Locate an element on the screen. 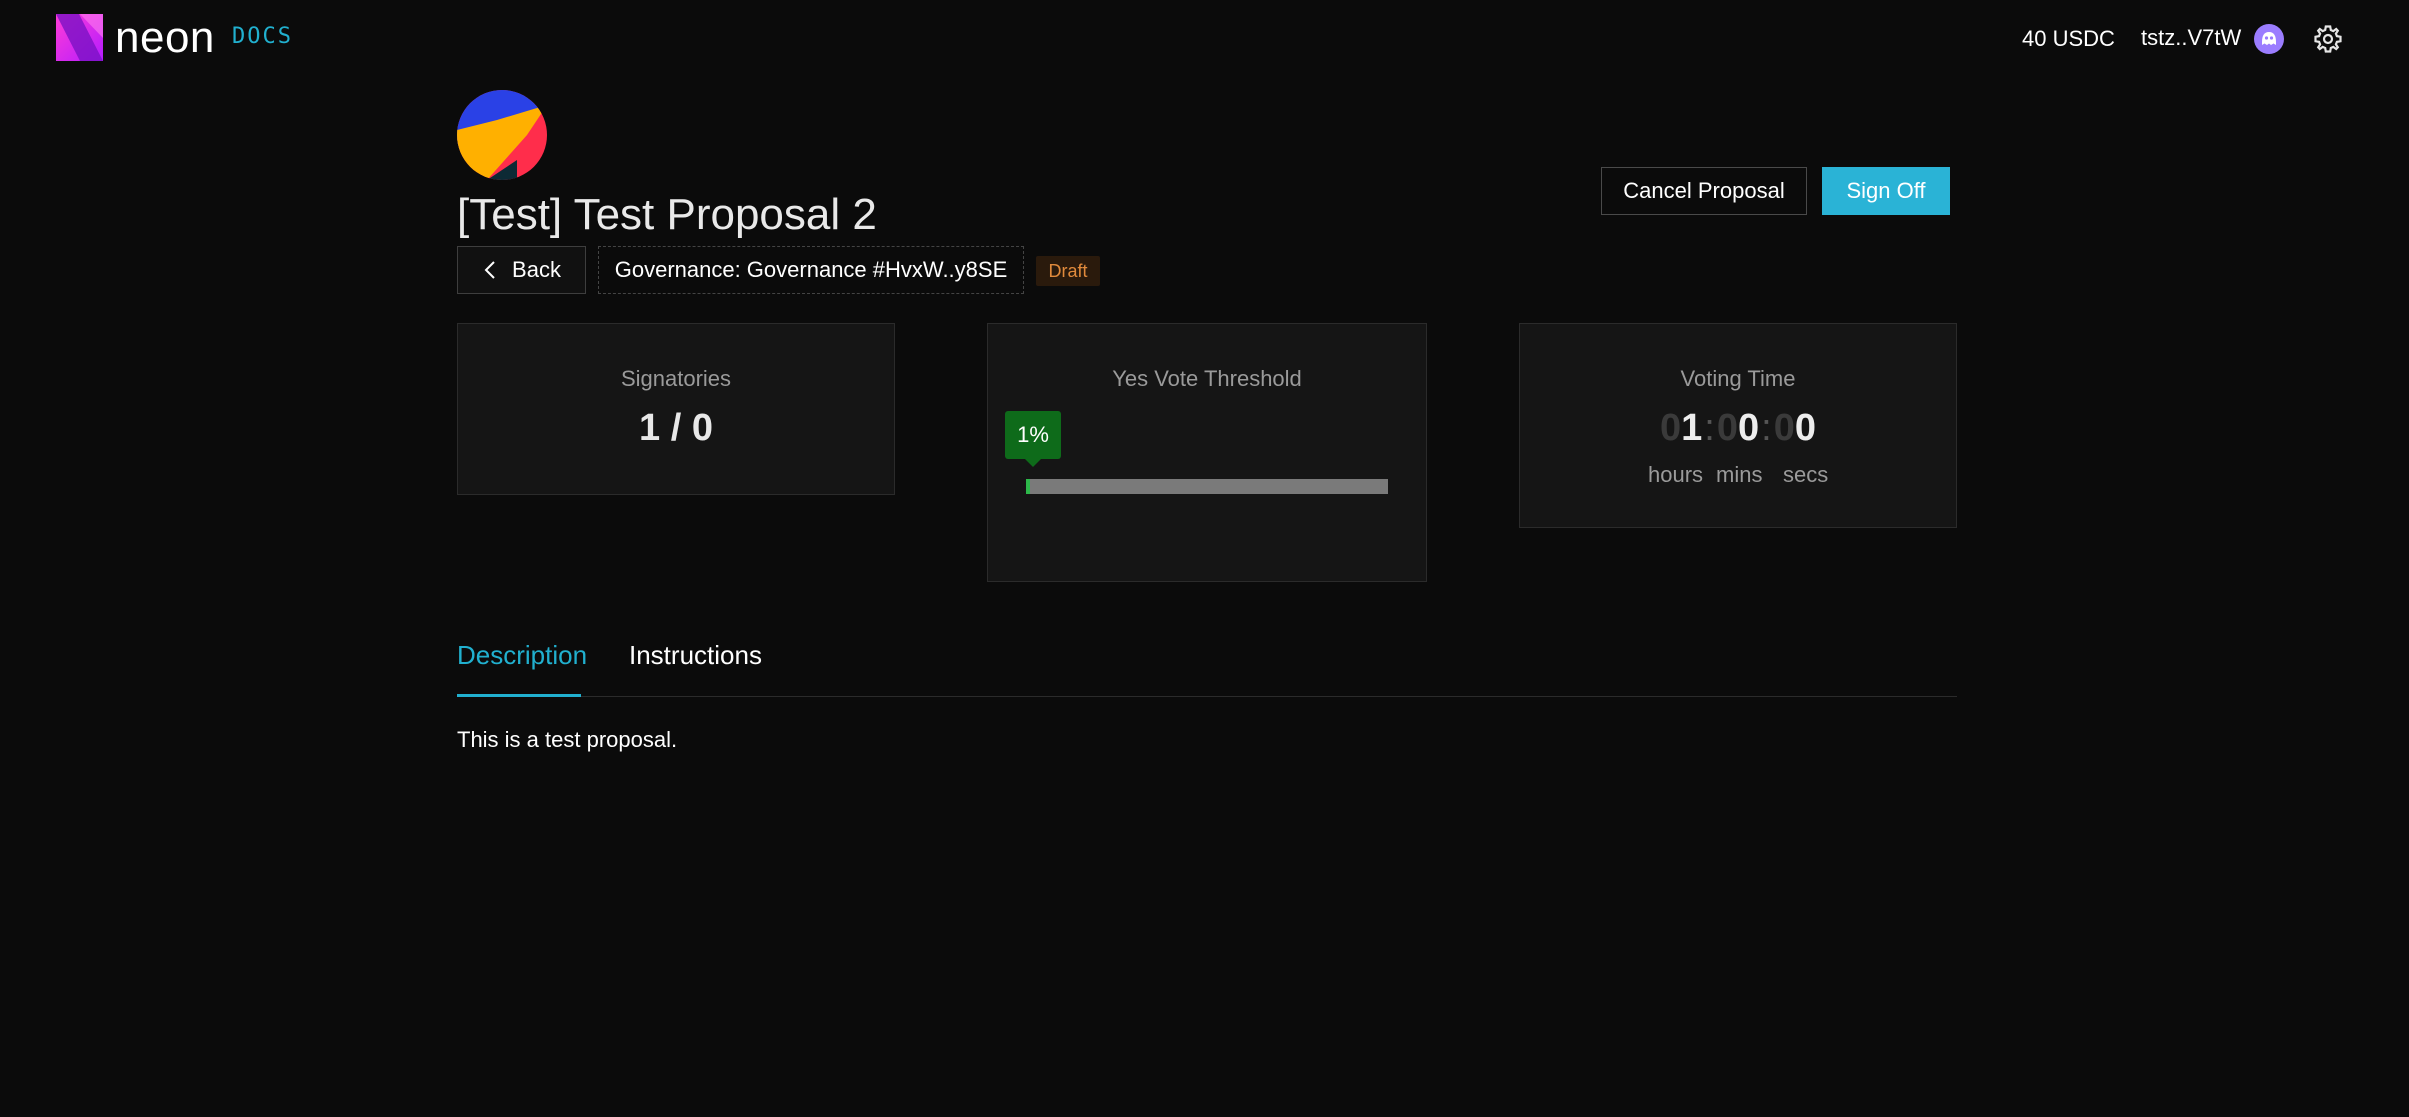 Image resolution: width=2409 pixels, height=1117 pixels. sign-off-button: Sign Off is located at coordinates (1886, 191).